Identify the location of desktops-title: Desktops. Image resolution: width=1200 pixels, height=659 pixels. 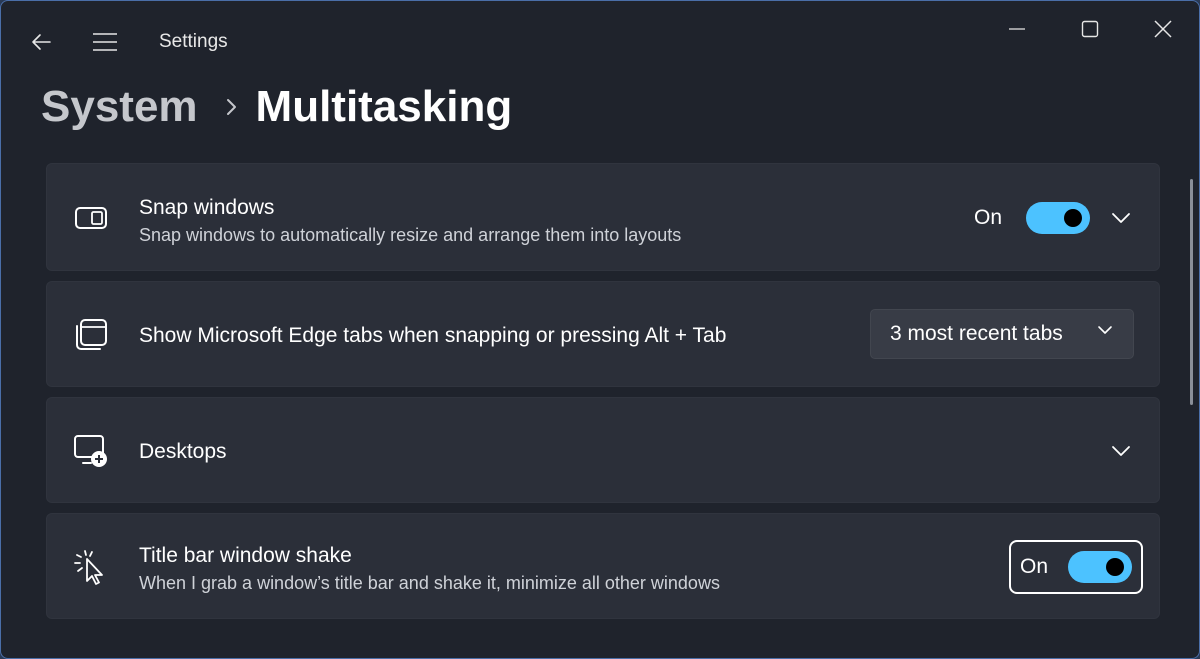
(183, 451).